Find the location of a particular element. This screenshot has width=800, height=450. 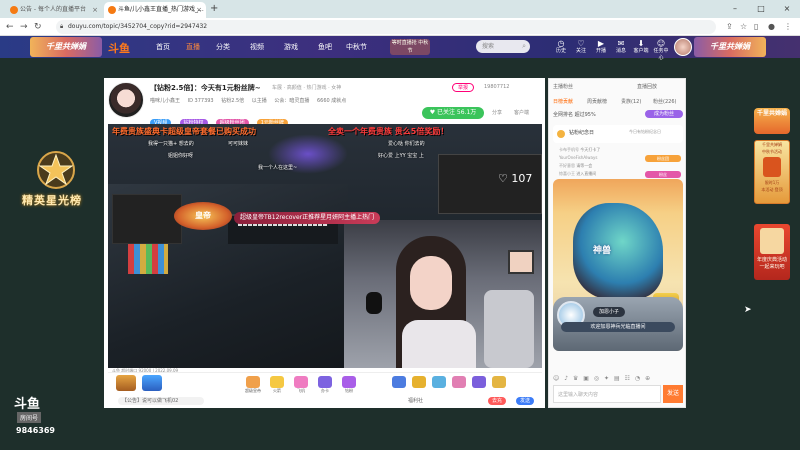

send-button: 发送 is located at coordinates (525, 401).